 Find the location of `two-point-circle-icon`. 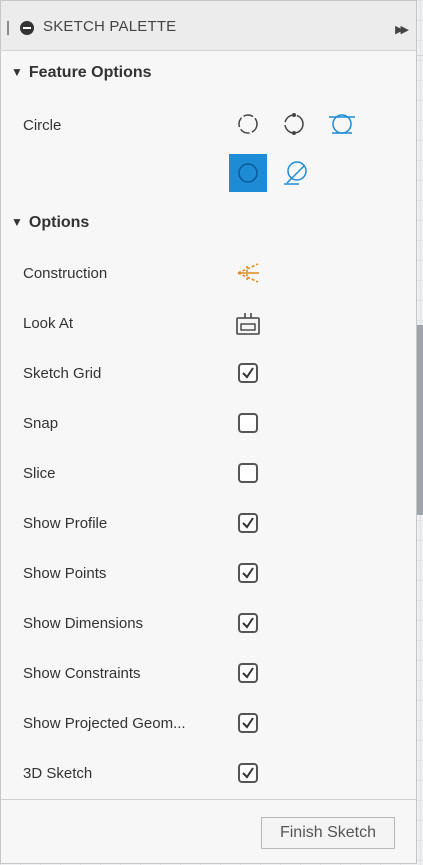

two-point-circle-icon is located at coordinates (294, 124).